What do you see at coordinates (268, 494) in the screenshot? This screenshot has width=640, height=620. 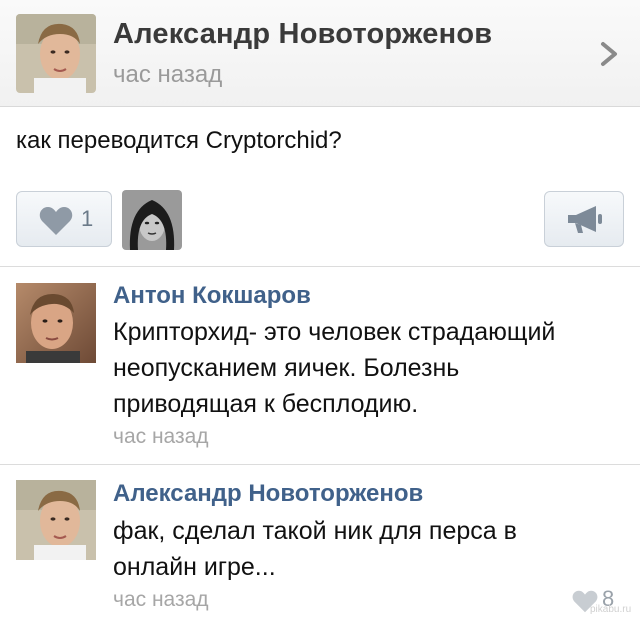 I see `comment-author-name: Александр Новоторженов` at bounding box center [268, 494].